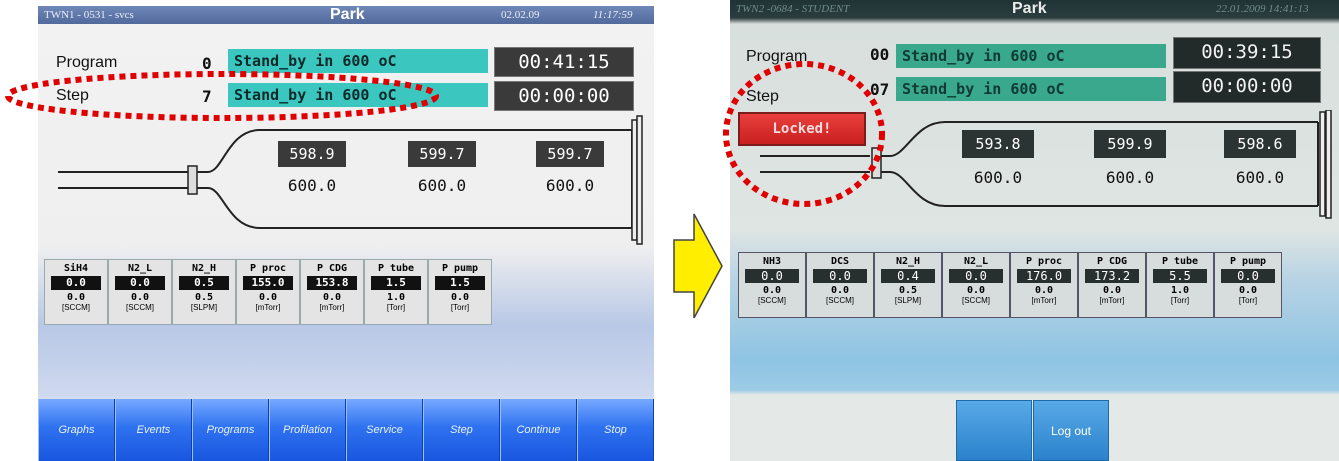 The height and width of the screenshot is (461, 1339). Describe the element at coordinates (998, 144) in the screenshot. I see `zone1-actual-temp: 593.8` at that location.